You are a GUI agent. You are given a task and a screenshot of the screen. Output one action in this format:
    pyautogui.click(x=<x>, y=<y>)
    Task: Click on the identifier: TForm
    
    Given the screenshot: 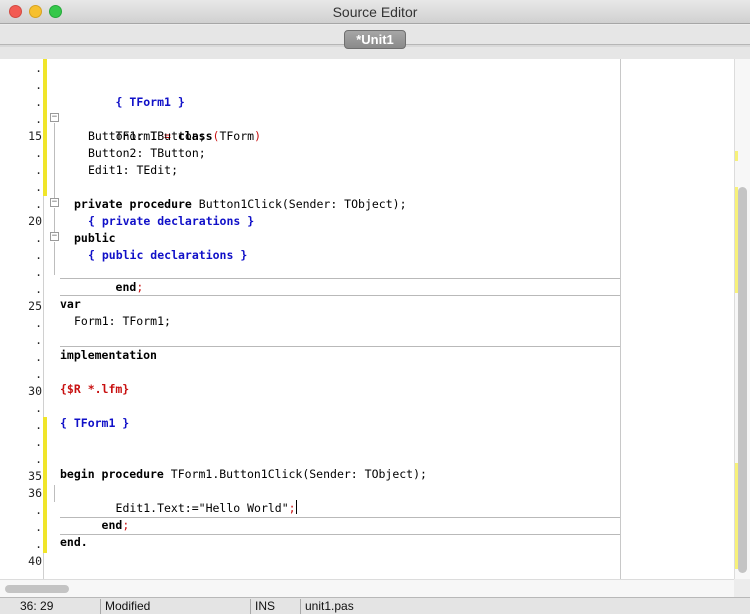 What is the action you would take?
    pyautogui.click(x=237, y=136)
    